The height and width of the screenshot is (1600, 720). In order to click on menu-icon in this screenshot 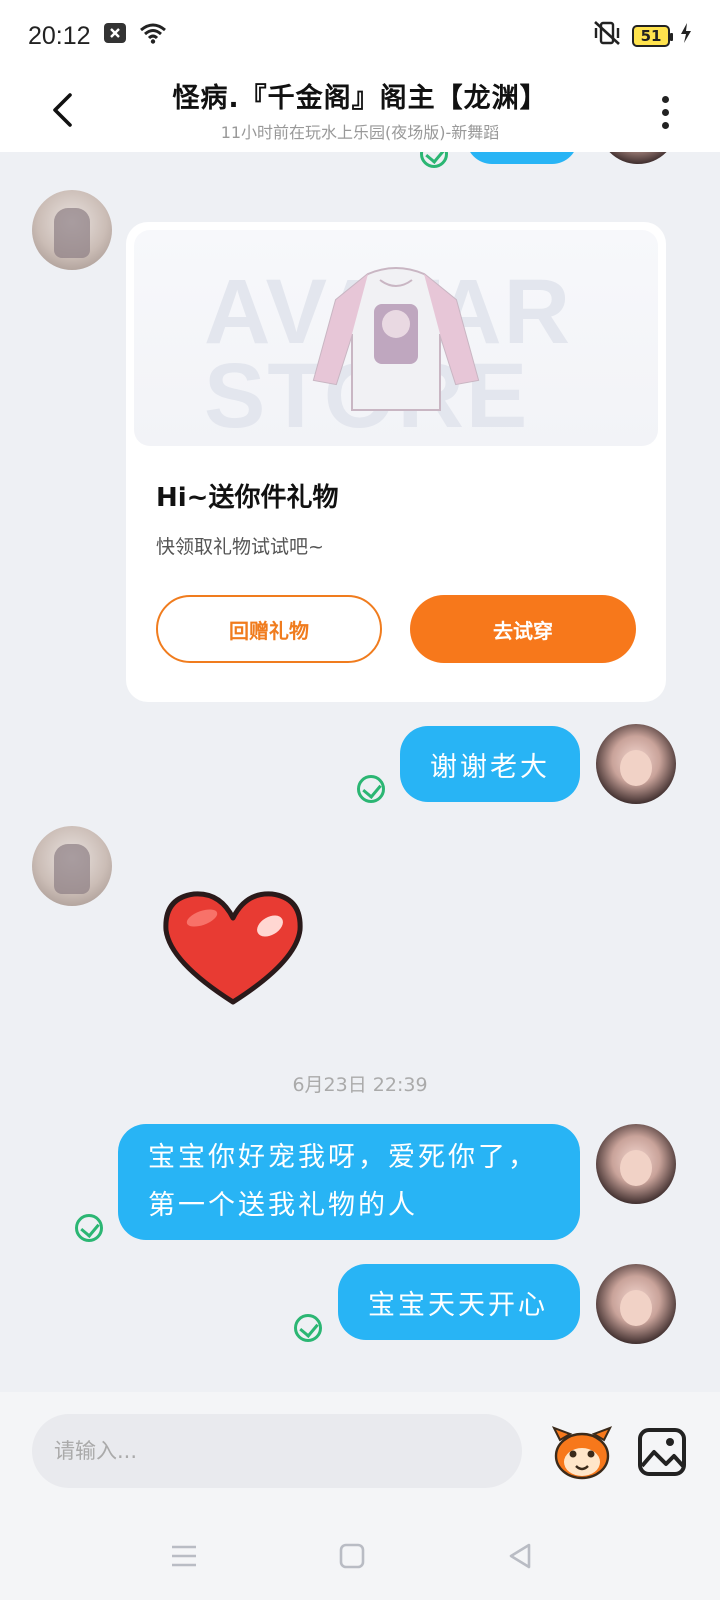, I will do `click(184, 1556)`.